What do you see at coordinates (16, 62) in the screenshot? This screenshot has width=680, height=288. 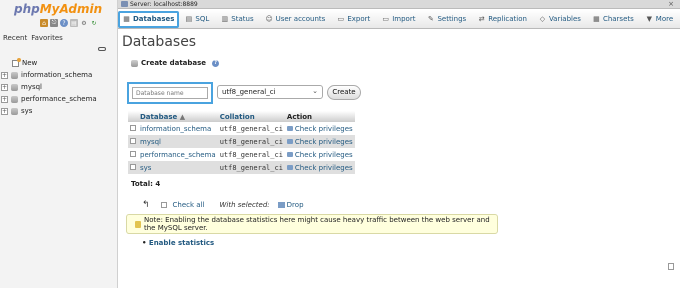 I see `new-database-icon` at bounding box center [16, 62].